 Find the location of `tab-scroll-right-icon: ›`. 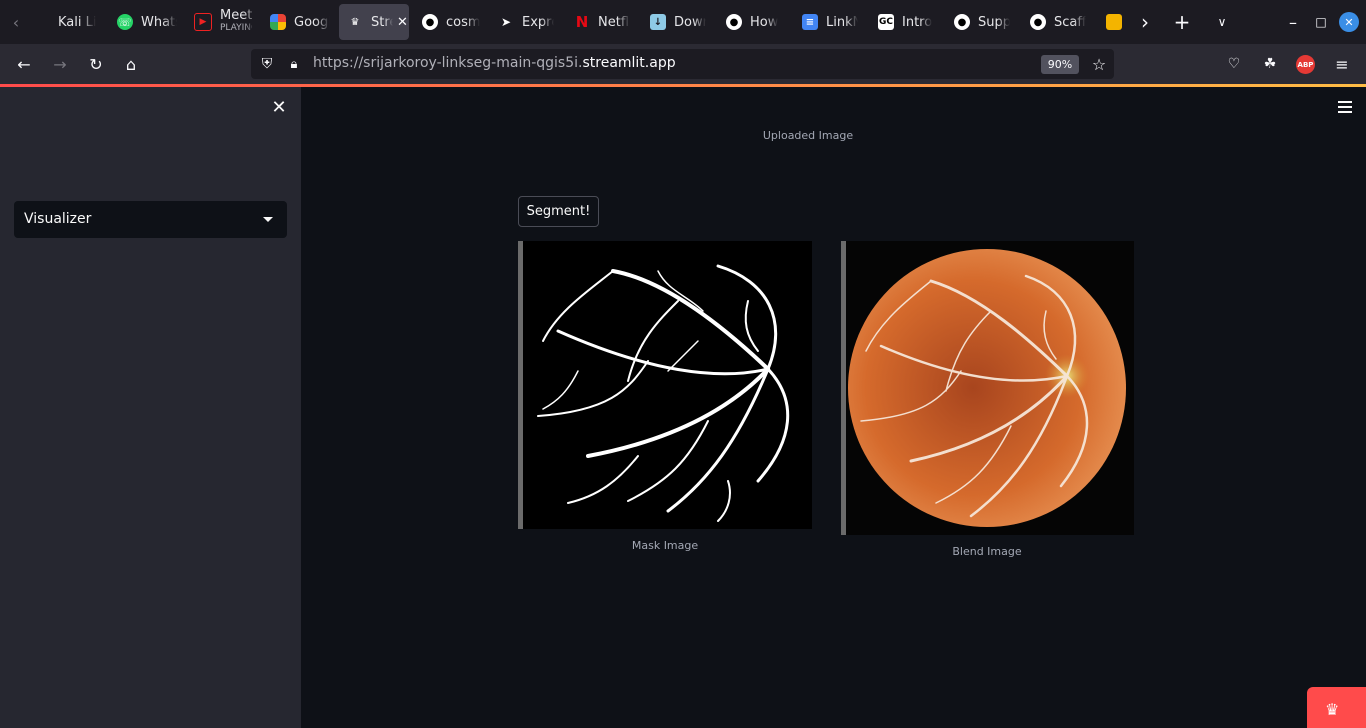

tab-scroll-right-icon: › is located at coordinates (1145, 22).